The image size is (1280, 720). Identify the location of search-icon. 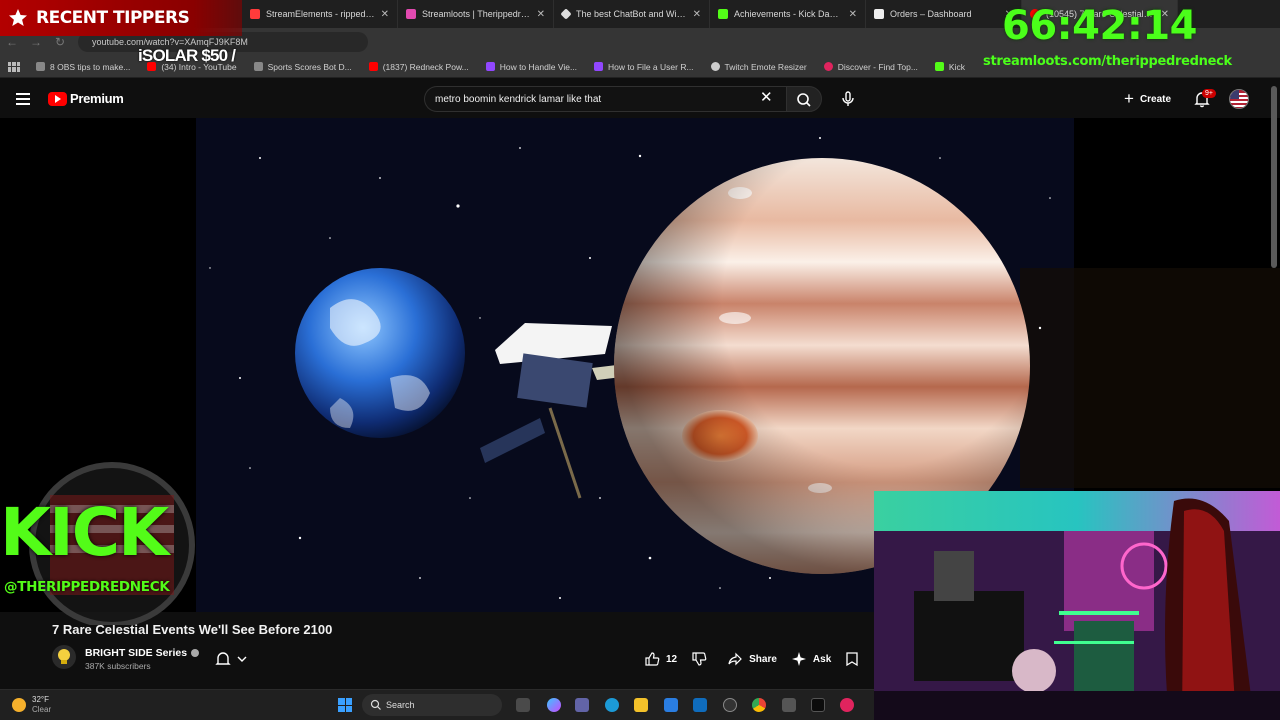
(375, 704).